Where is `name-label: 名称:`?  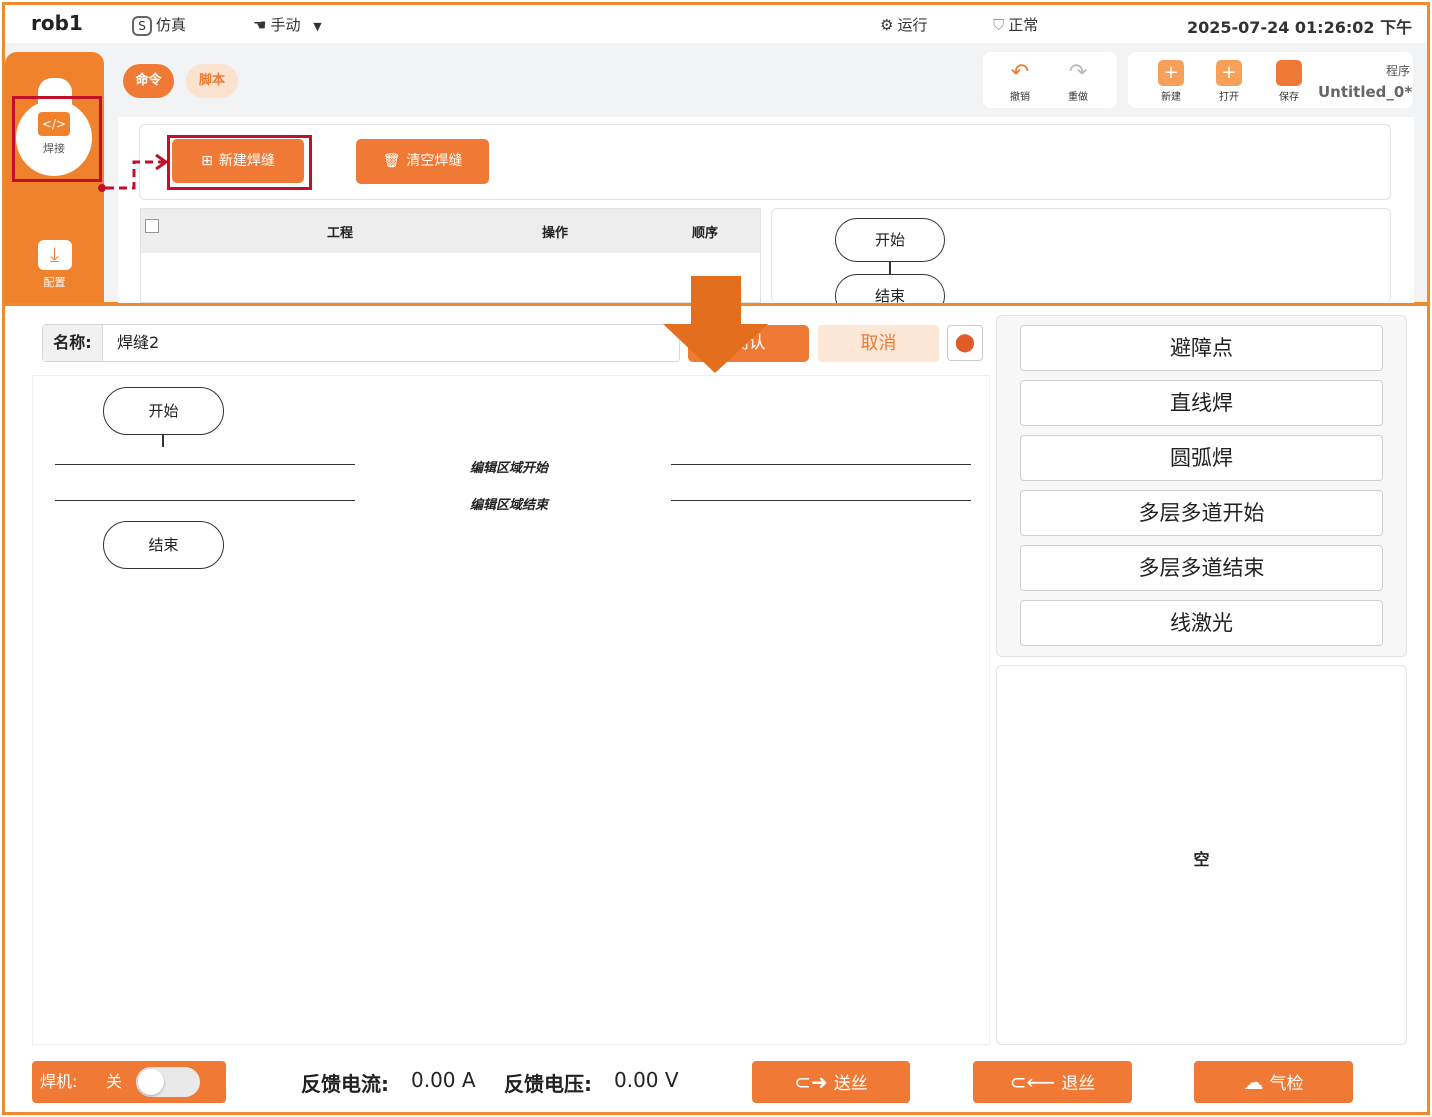
name-label: 名称: is located at coordinates (73, 343).